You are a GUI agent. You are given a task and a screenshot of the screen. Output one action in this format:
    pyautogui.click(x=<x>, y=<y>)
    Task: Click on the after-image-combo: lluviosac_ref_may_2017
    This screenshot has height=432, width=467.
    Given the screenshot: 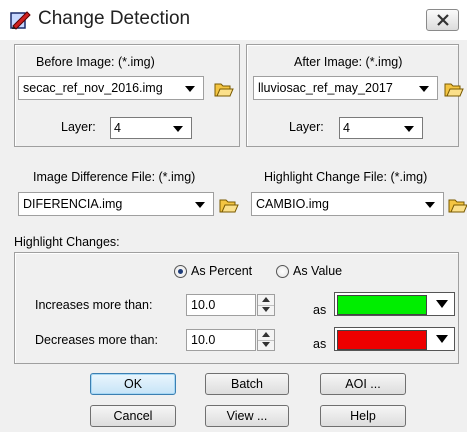 What is the action you would take?
    pyautogui.click(x=345, y=88)
    